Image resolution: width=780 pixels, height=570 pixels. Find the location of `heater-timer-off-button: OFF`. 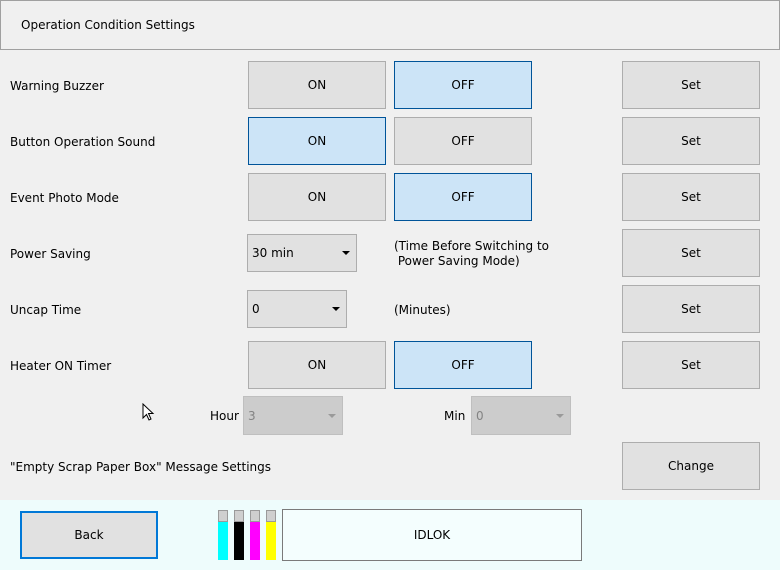

heater-timer-off-button: OFF is located at coordinates (463, 365).